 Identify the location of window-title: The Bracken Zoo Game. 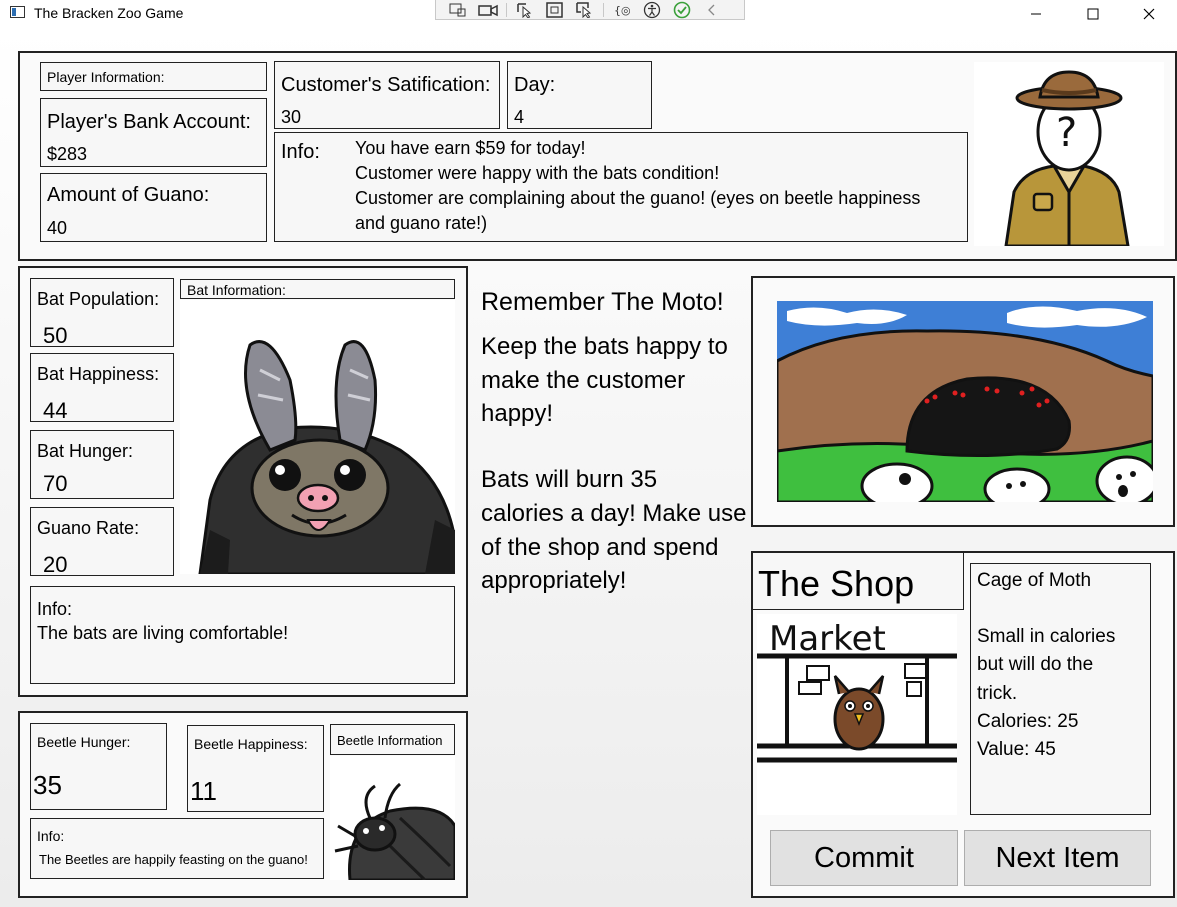
(109, 13).